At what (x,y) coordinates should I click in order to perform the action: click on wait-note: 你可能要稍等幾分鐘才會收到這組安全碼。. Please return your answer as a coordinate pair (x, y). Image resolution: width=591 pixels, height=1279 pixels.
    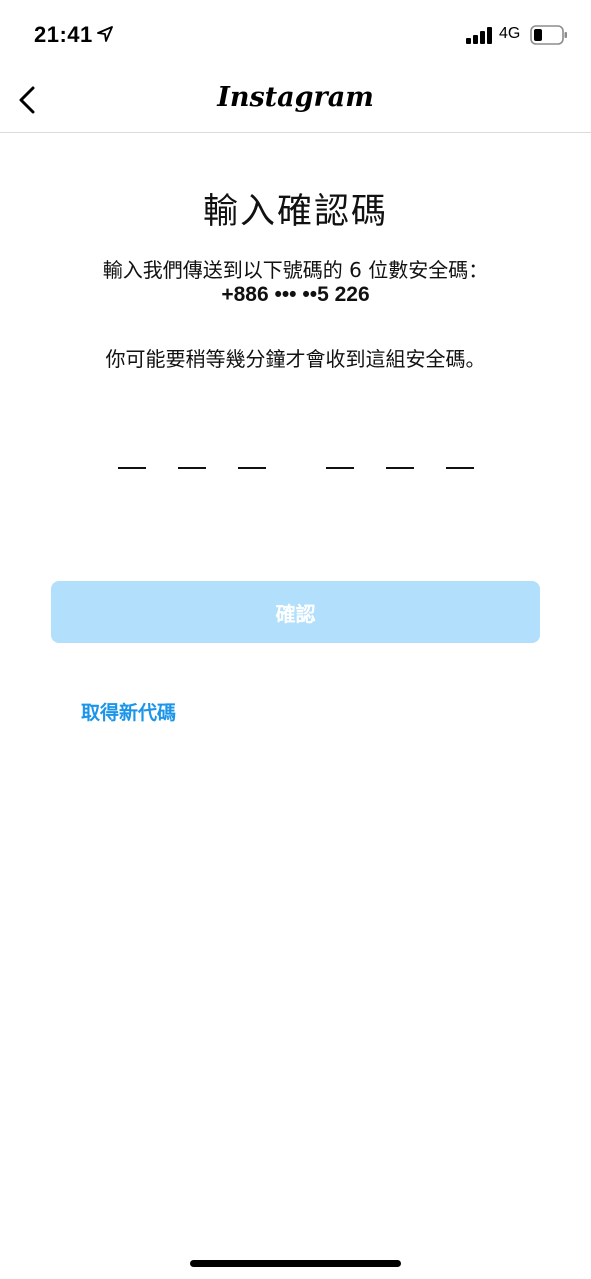
    Looking at the image, I should click on (295, 359).